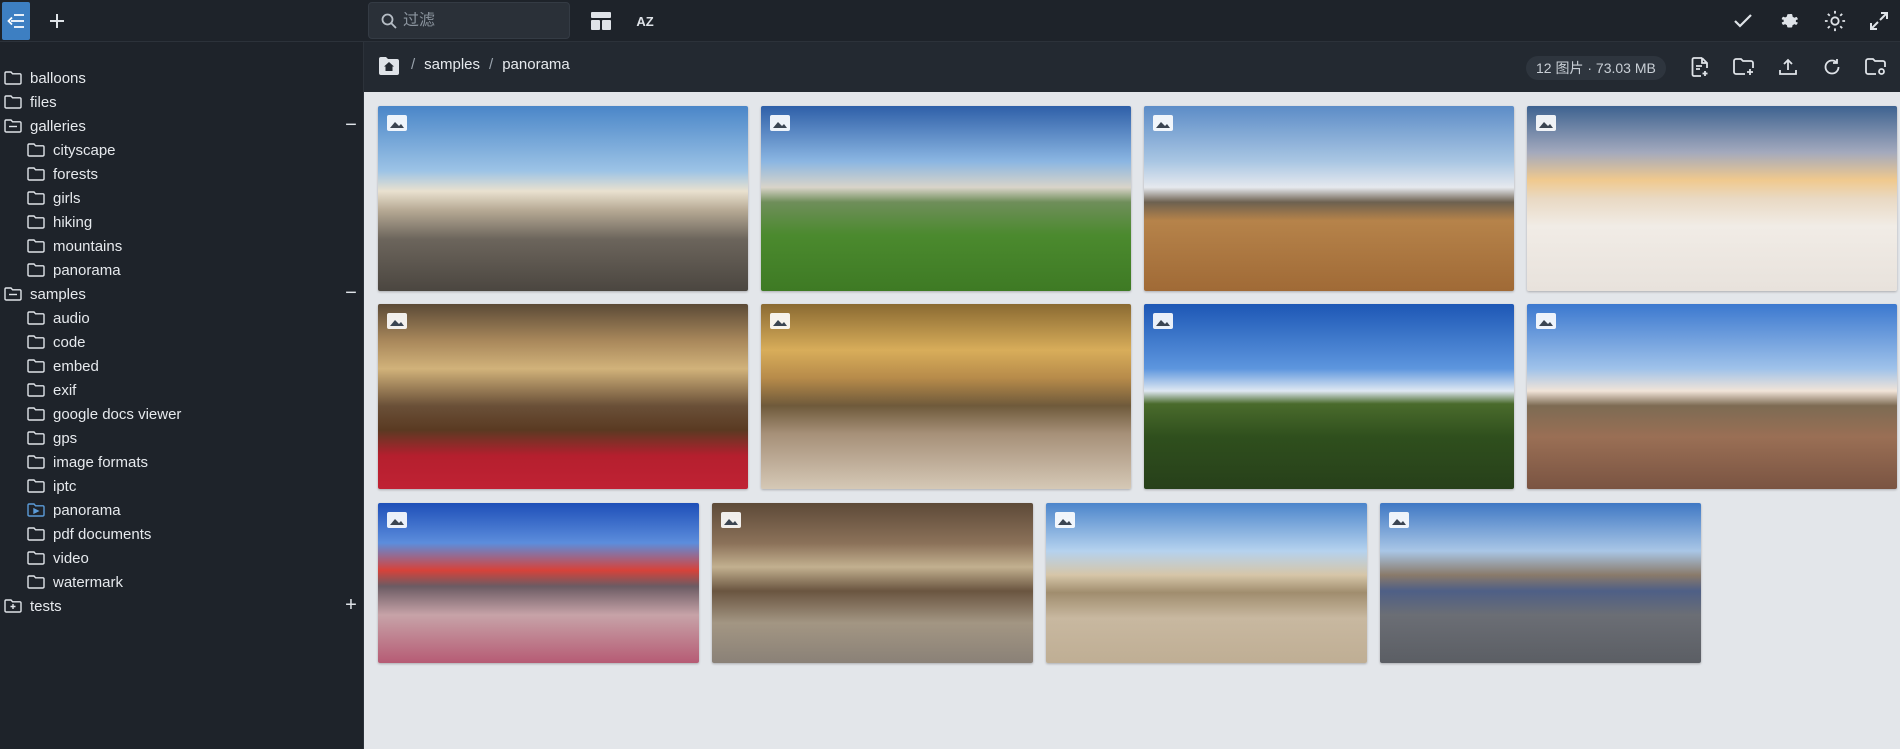 This screenshot has height=749, width=1900. Describe the element at coordinates (67, 198) in the screenshot. I see `sidebar-item-label: girls` at that location.